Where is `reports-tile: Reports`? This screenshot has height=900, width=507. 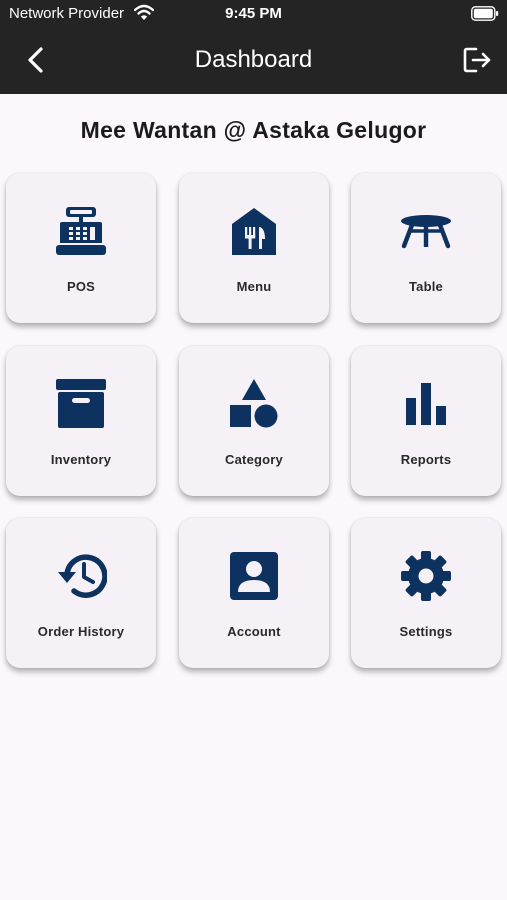 reports-tile: Reports is located at coordinates (426, 421).